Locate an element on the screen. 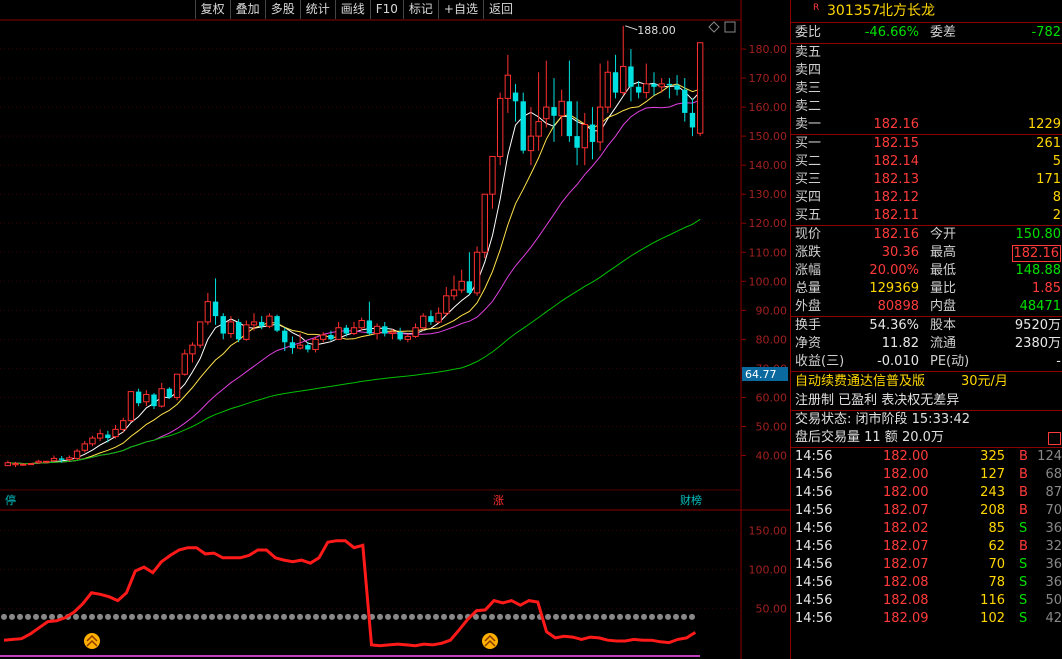 Image resolution: width=1062 pixels, height=659 pixels. share-value: 54.36% is located at coordinates (894, 325).